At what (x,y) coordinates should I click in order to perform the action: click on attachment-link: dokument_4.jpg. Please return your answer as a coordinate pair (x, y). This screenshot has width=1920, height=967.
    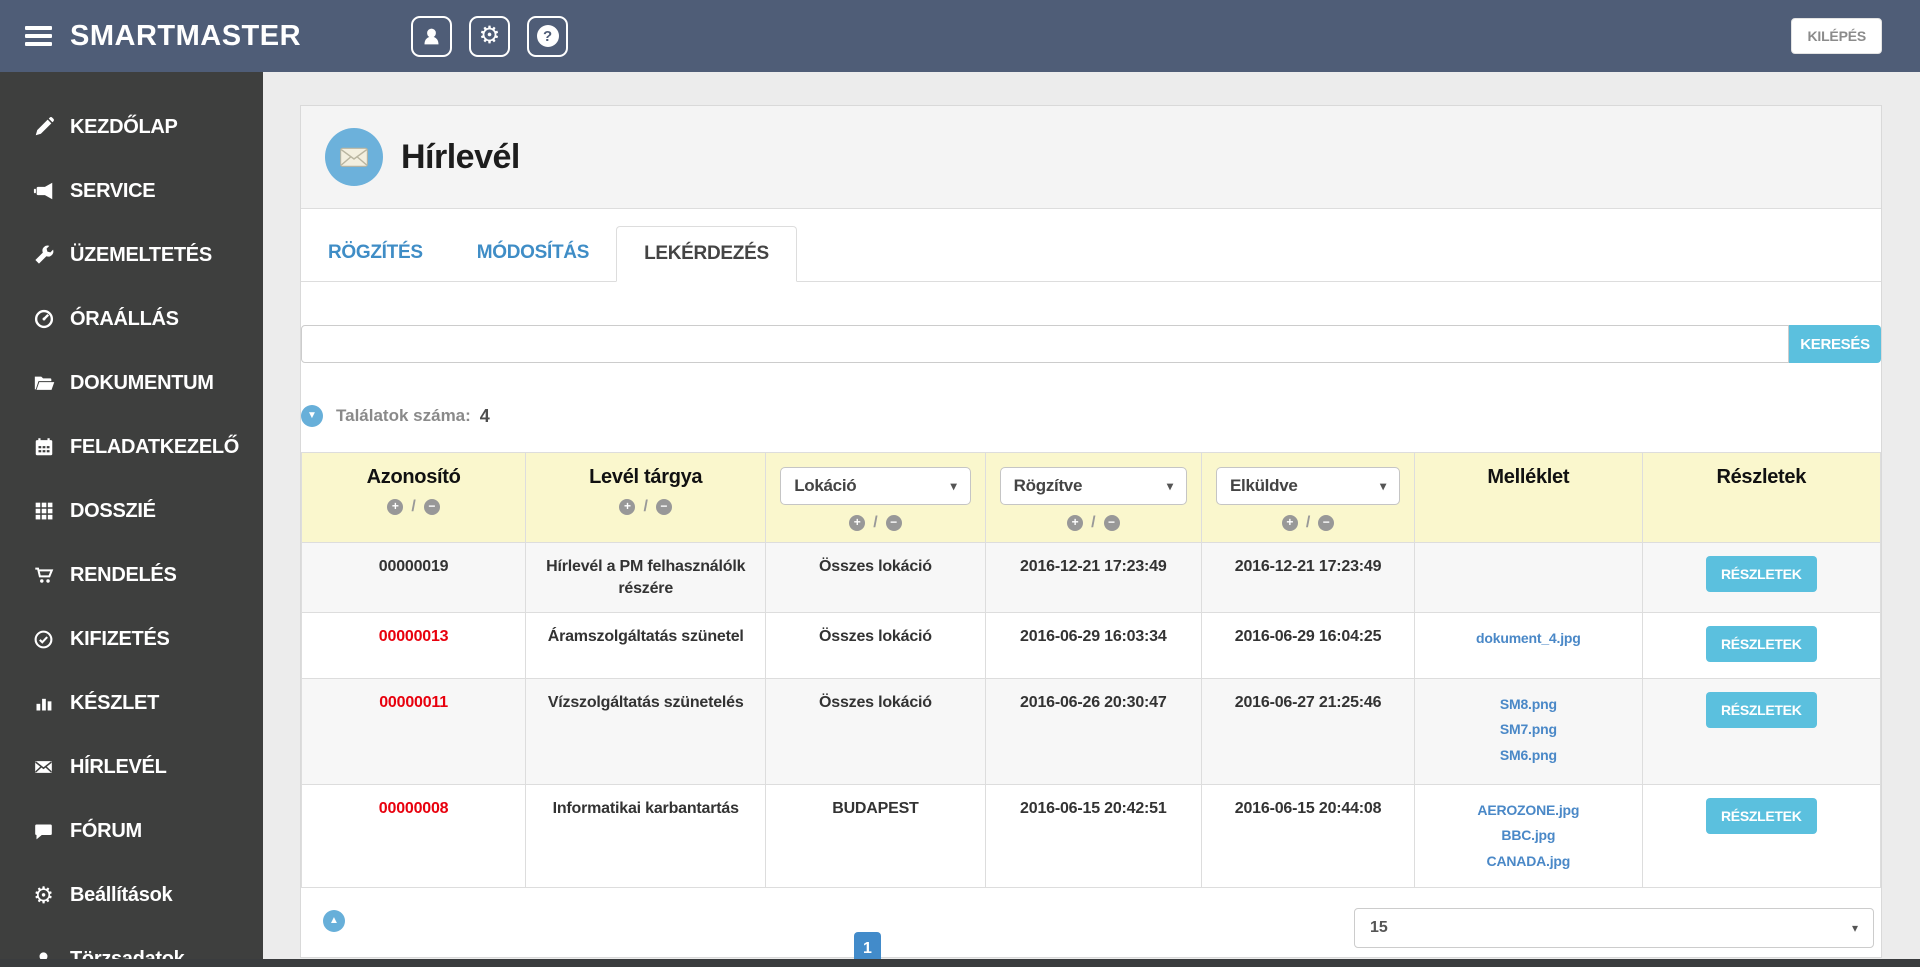
    Looking at the image, I should click on (1528, 638).